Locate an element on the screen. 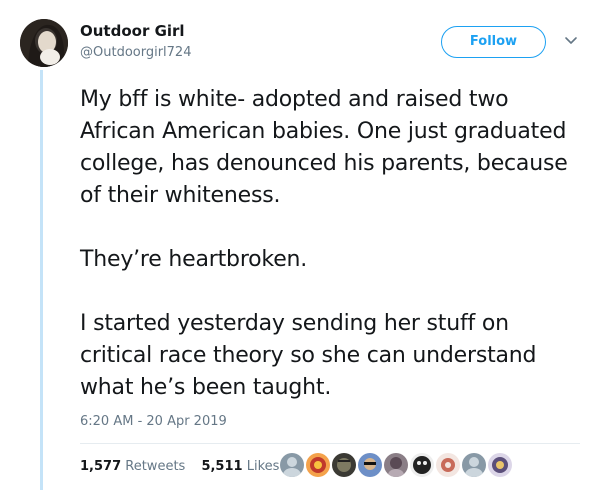 The height and width of the screenshot is (490, 602). thread-connector-line is located at coordinates (41, 280).